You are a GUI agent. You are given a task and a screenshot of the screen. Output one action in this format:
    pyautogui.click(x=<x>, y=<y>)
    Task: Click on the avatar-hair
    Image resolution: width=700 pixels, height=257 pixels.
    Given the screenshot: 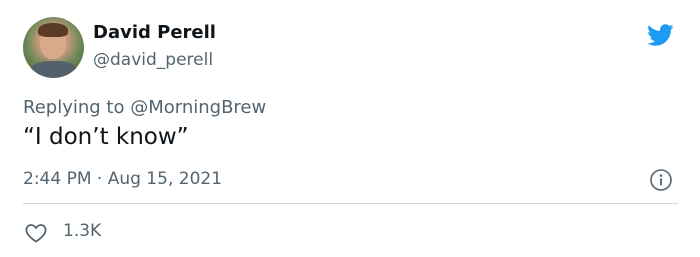 What is the action you would take?
    pyautogui.click(x=53, y=30)
    